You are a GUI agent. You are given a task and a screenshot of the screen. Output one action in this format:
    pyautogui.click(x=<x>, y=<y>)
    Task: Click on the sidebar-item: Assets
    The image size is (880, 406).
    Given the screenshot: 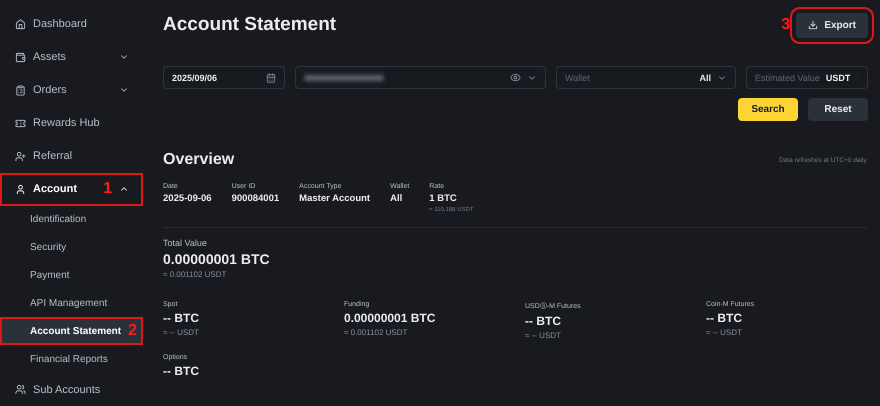 What is the action you would take?
    pyautogui.click(x=71, y=57)
    